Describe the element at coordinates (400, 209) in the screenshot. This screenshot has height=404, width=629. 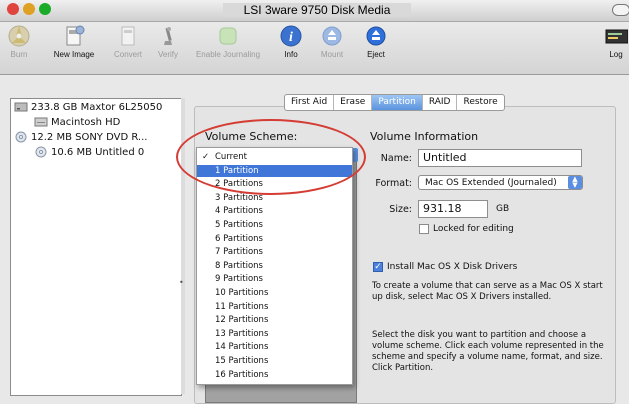
I see `size-label: Size:` at that location.